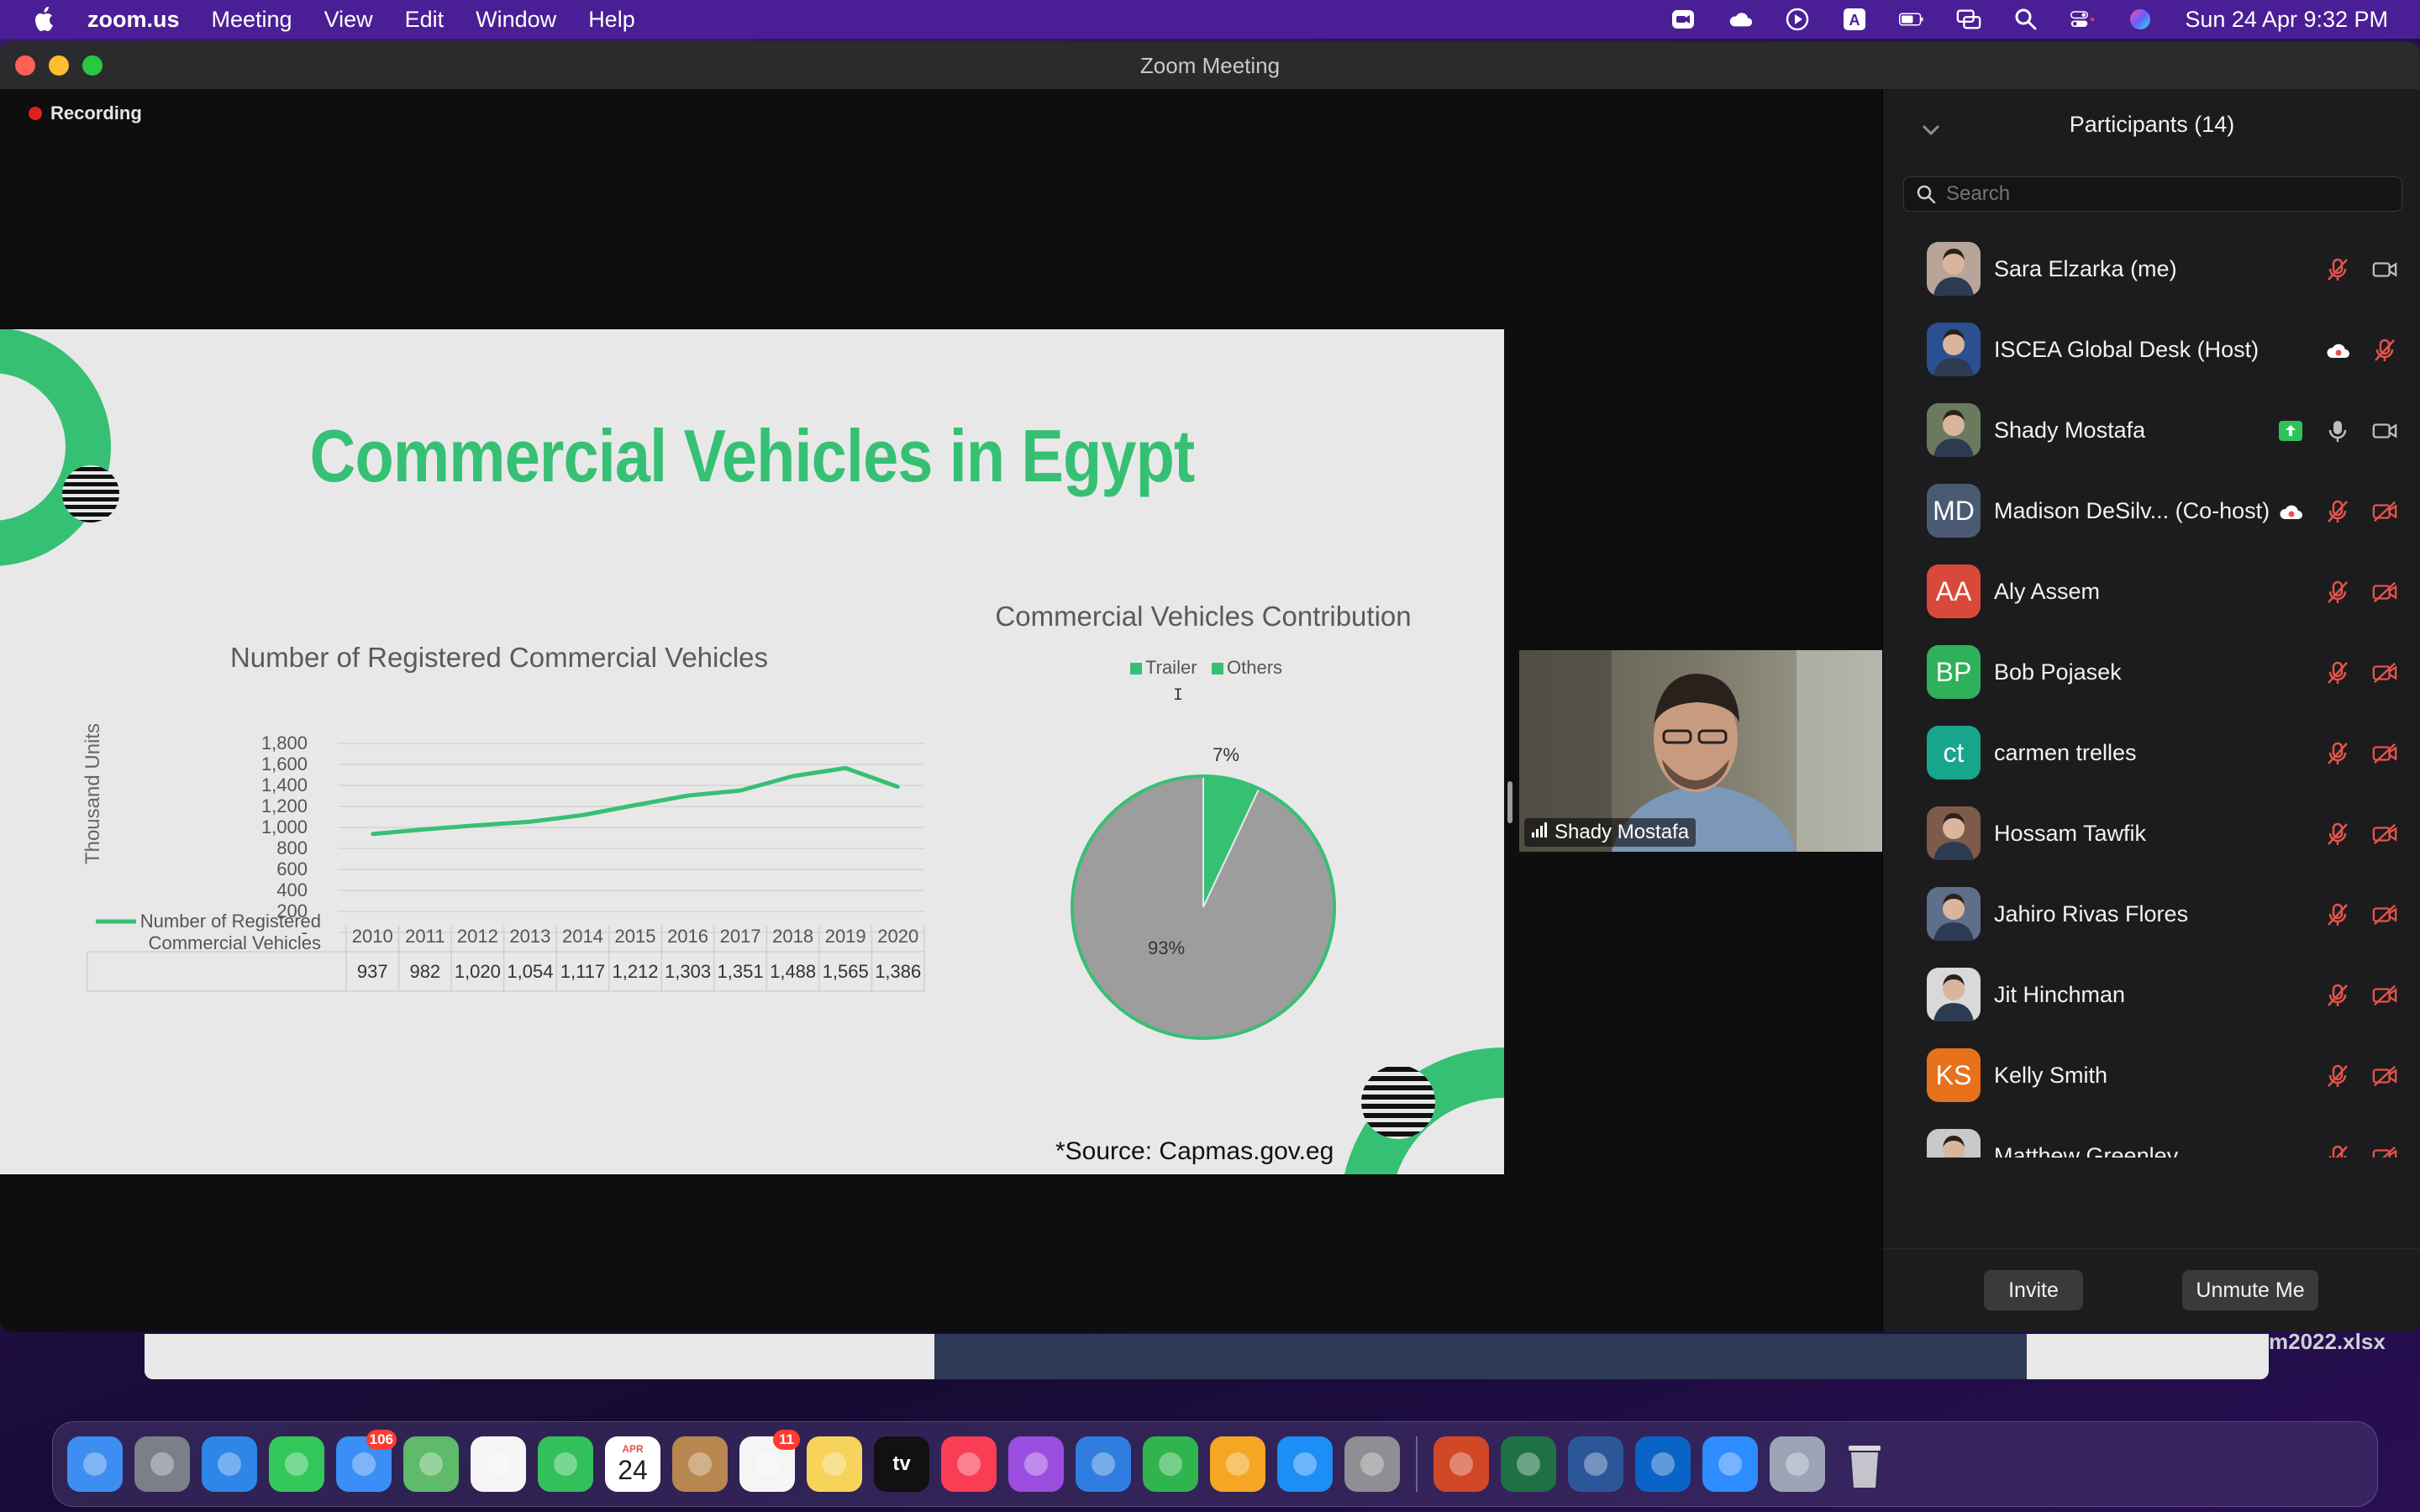  What do you see at coordinates (348, 20) in the screenshot?
I see `menu-view: View` at bounding box center [348, 20].